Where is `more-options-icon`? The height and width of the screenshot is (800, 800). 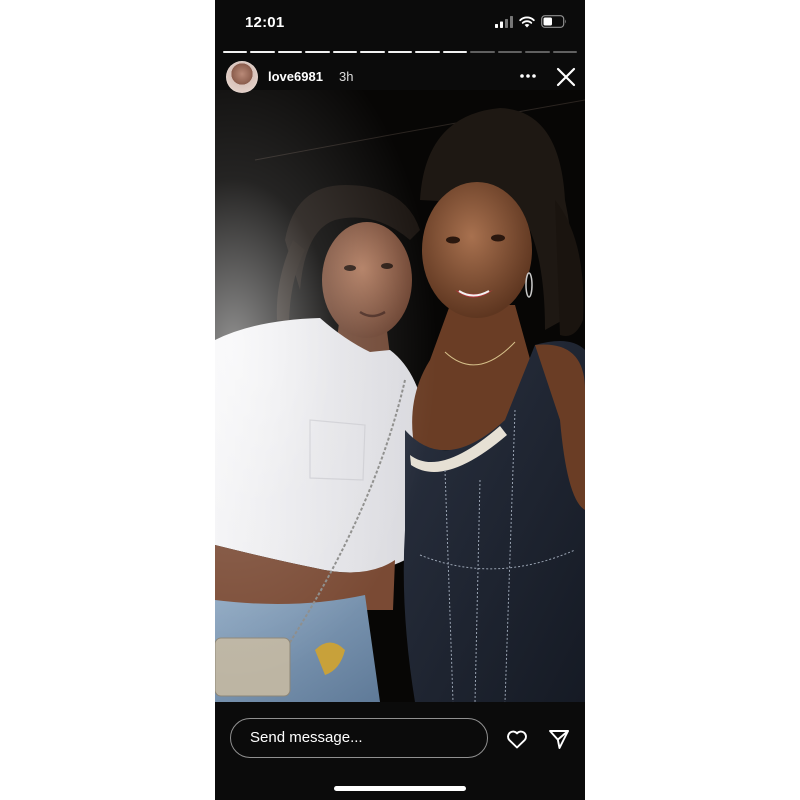 more-options-icon is located at coordinates (528, 76).